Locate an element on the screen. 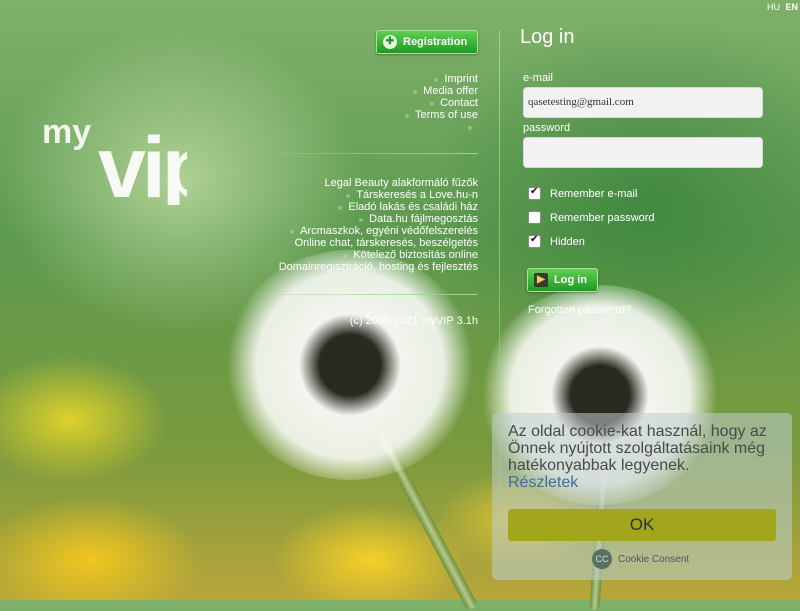 The image size is (800, 611). copyright-text: (c) 2006-2021 myVIP 3.1h is located at coordinates (413, 321).